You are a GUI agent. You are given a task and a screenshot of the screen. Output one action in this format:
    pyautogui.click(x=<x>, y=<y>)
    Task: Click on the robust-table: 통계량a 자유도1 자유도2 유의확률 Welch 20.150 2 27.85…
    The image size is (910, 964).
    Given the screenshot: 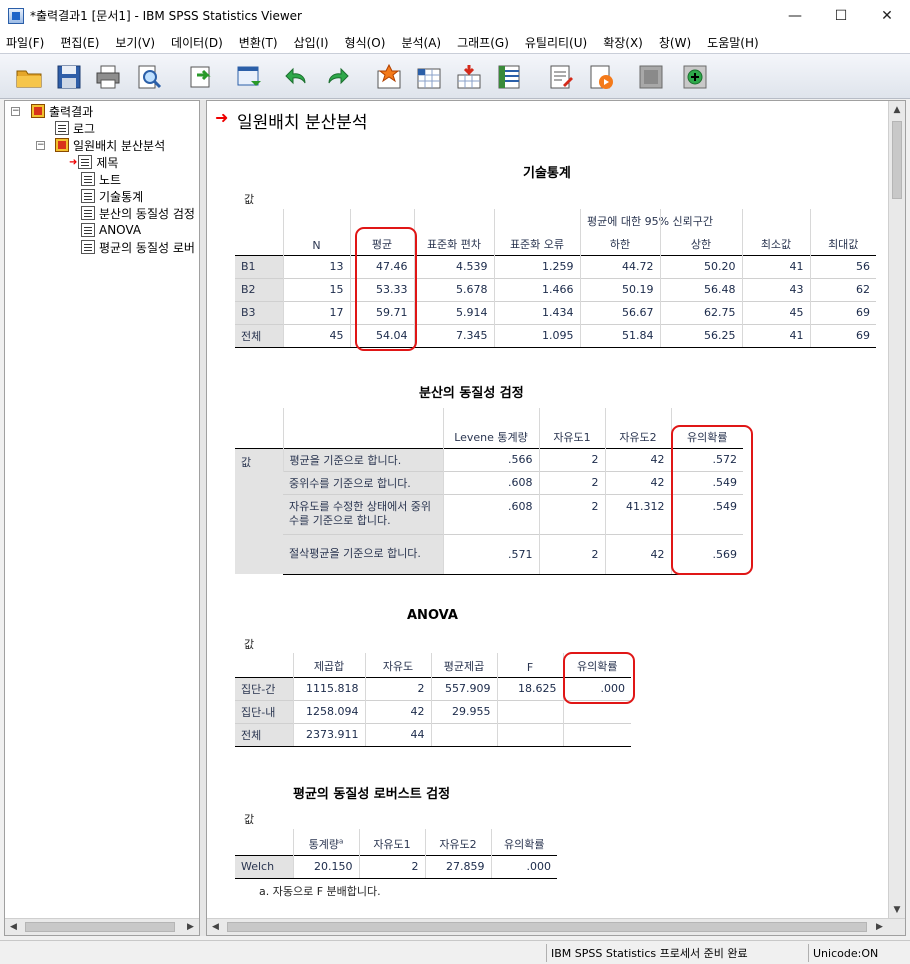 What is the action you would take?
    pyautogui.click(x=396, y=854)
    